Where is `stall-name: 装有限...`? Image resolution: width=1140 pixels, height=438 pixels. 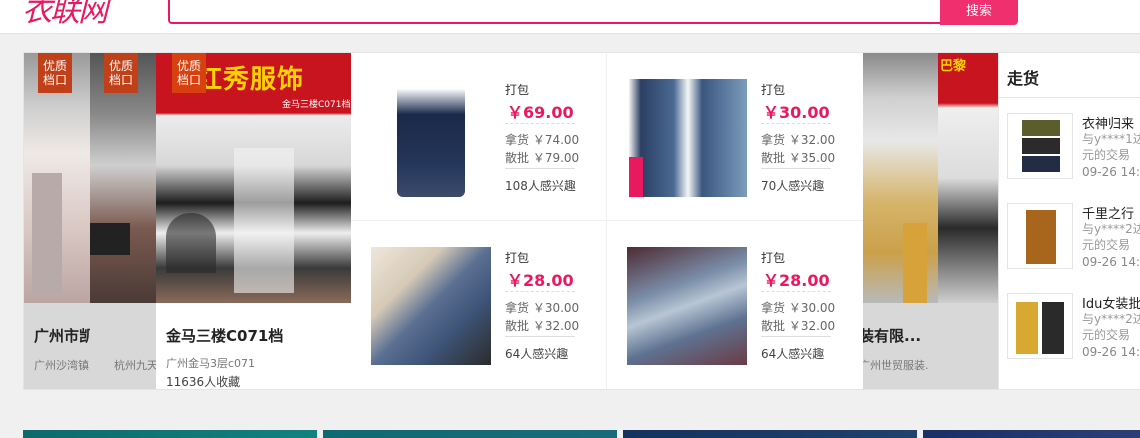 stall-name: 装有限... is located at coordinates (892, 335).